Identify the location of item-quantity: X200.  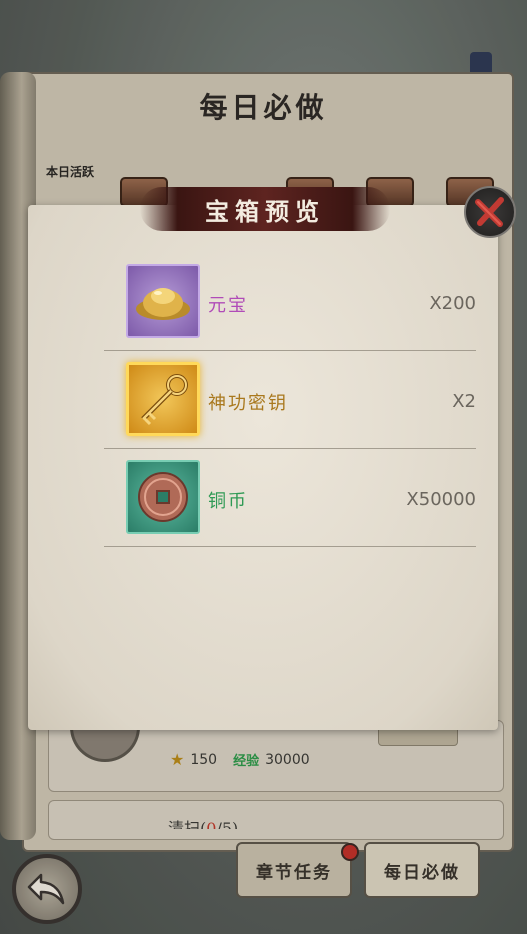
(452, 303).